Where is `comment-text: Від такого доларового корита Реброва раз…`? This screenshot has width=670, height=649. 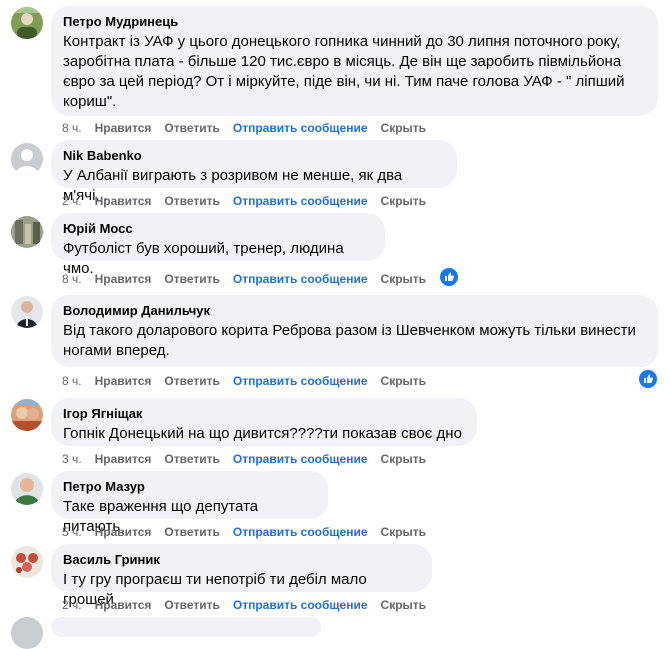
comment-text: Від такого доларового корита Реброва раз… is located at coordinates (349, 340).